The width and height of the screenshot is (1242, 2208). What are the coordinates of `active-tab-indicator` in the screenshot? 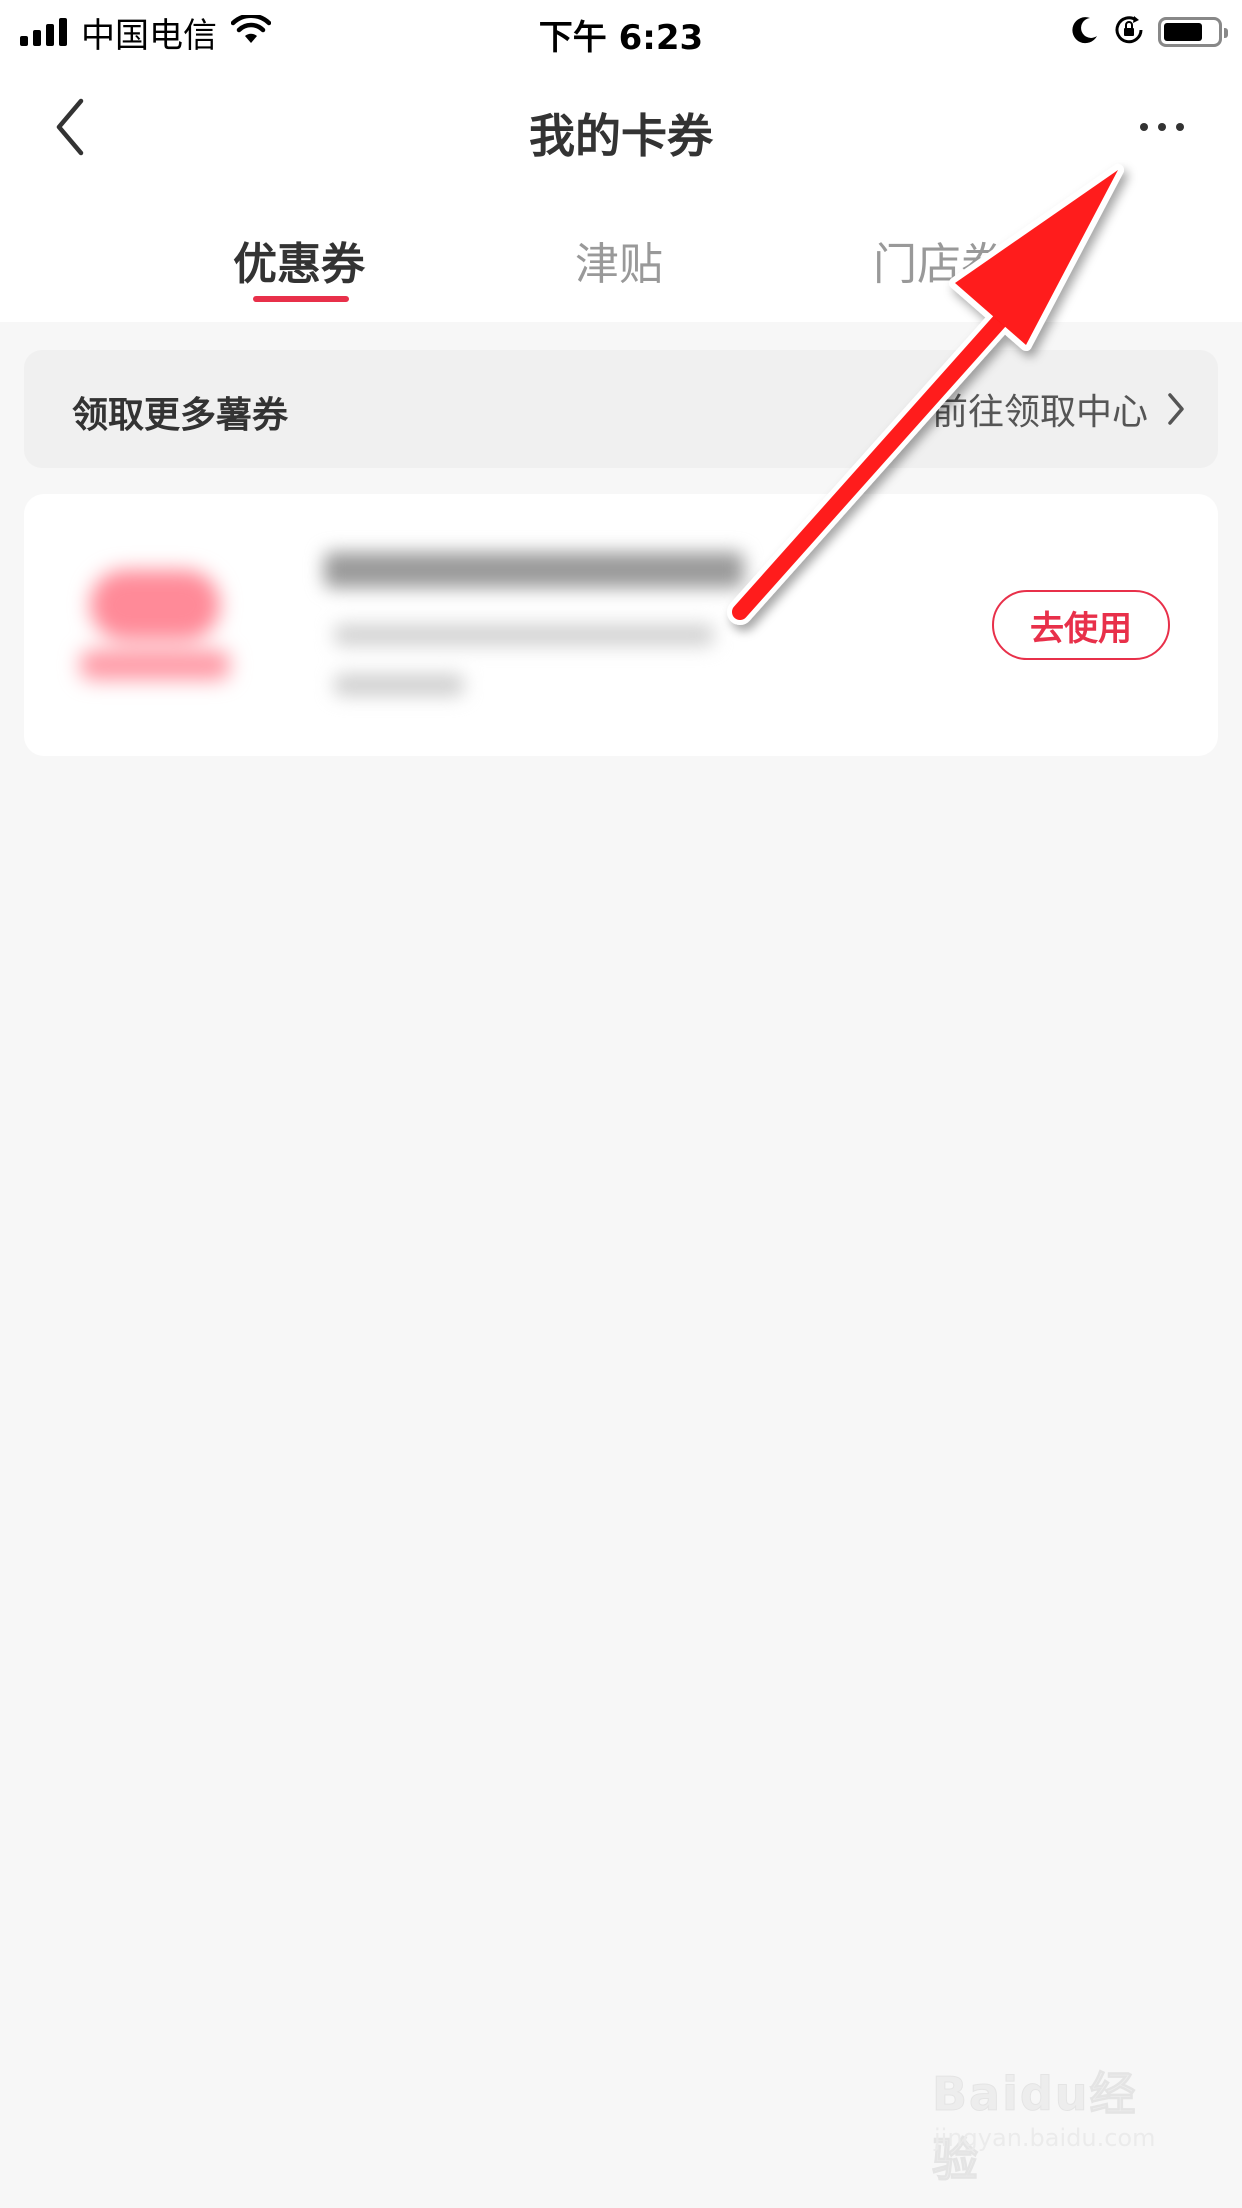 It's located at (301, 299).